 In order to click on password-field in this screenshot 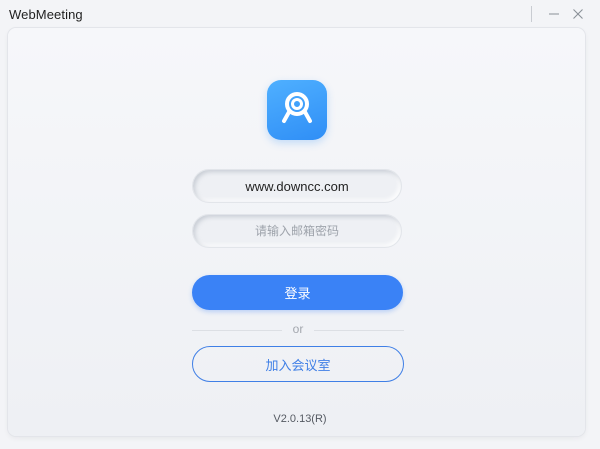, I will do `click(297, 231)`.